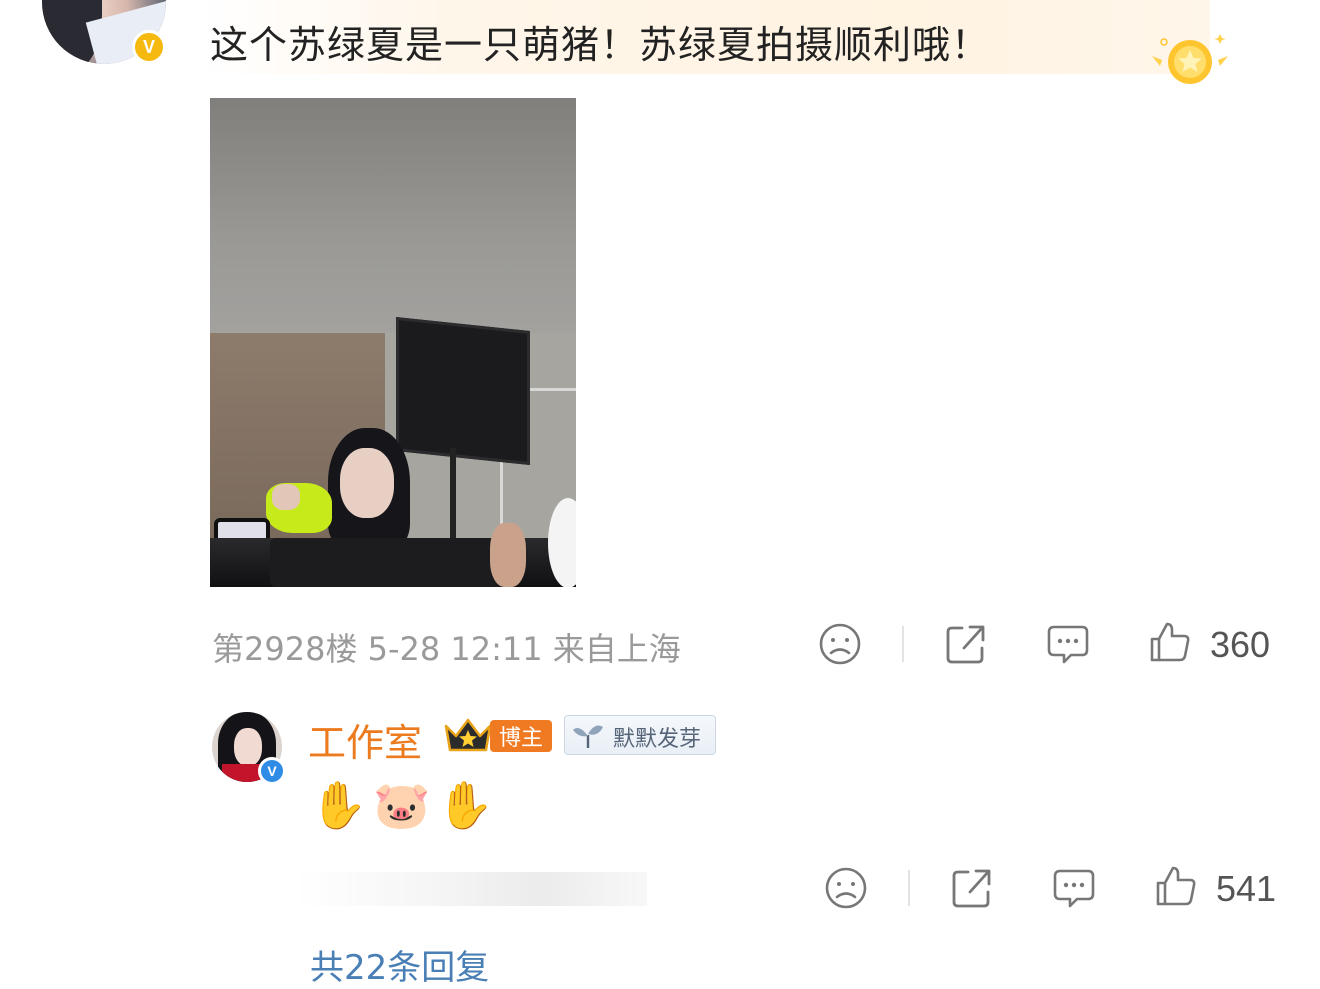 This screenshot has height=989, width=1320. What do you see at coordinates (468, 735) in the screenshot?
I see `crown-icon` at bounding box center [468, 735].